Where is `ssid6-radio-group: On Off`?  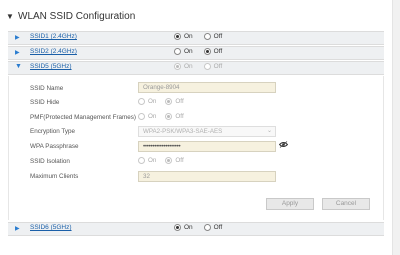
ssid6-radio-group: On Off is located at coordinates (198, 227).